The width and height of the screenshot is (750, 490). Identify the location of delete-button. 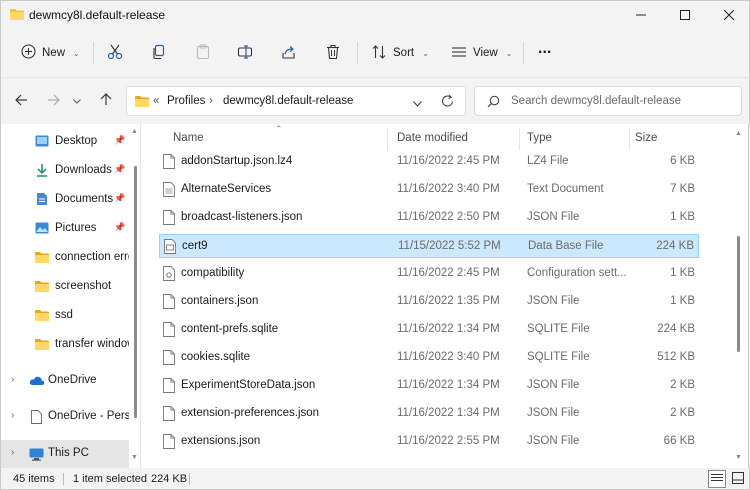
(333, 53).